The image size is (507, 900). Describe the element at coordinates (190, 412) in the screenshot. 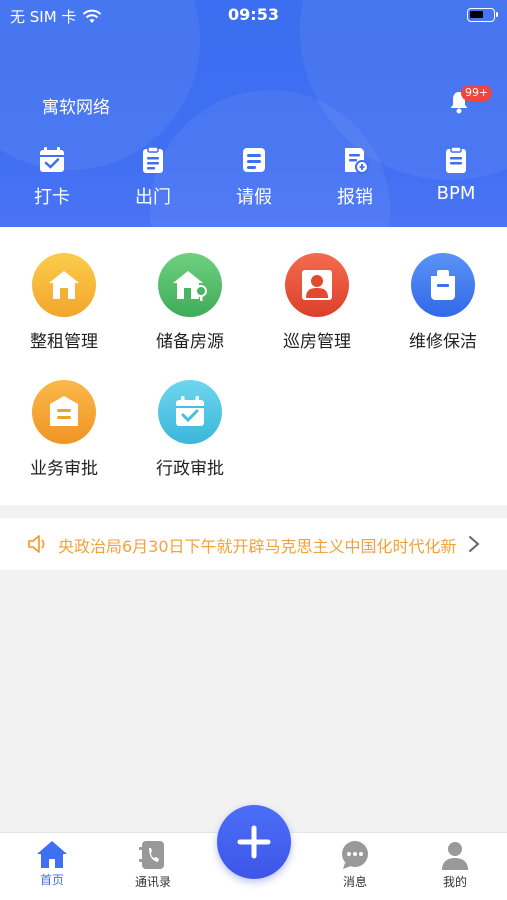

I see `calendar-check-icon` at that location.